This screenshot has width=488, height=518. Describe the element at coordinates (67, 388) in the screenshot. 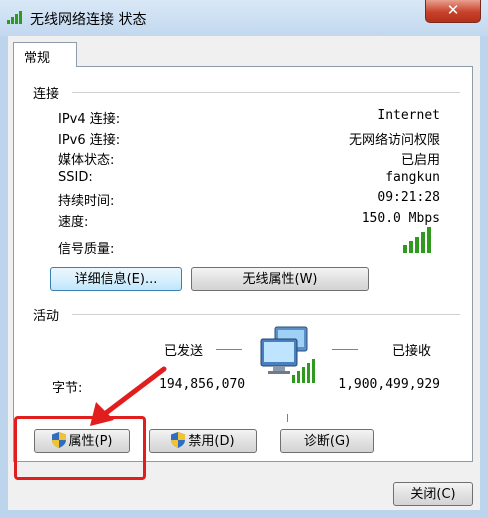

I see `bytes-label: 字节:` at that location.